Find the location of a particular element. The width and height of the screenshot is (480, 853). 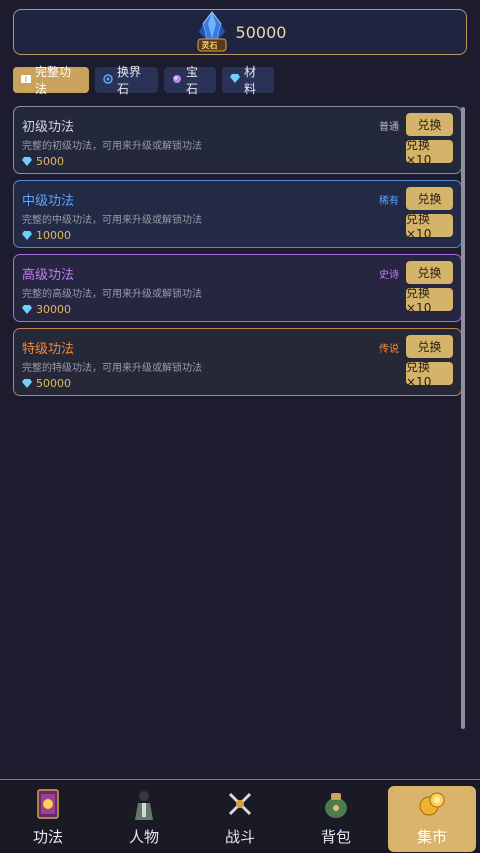

orb-icon is located at coordinates (177, 80).